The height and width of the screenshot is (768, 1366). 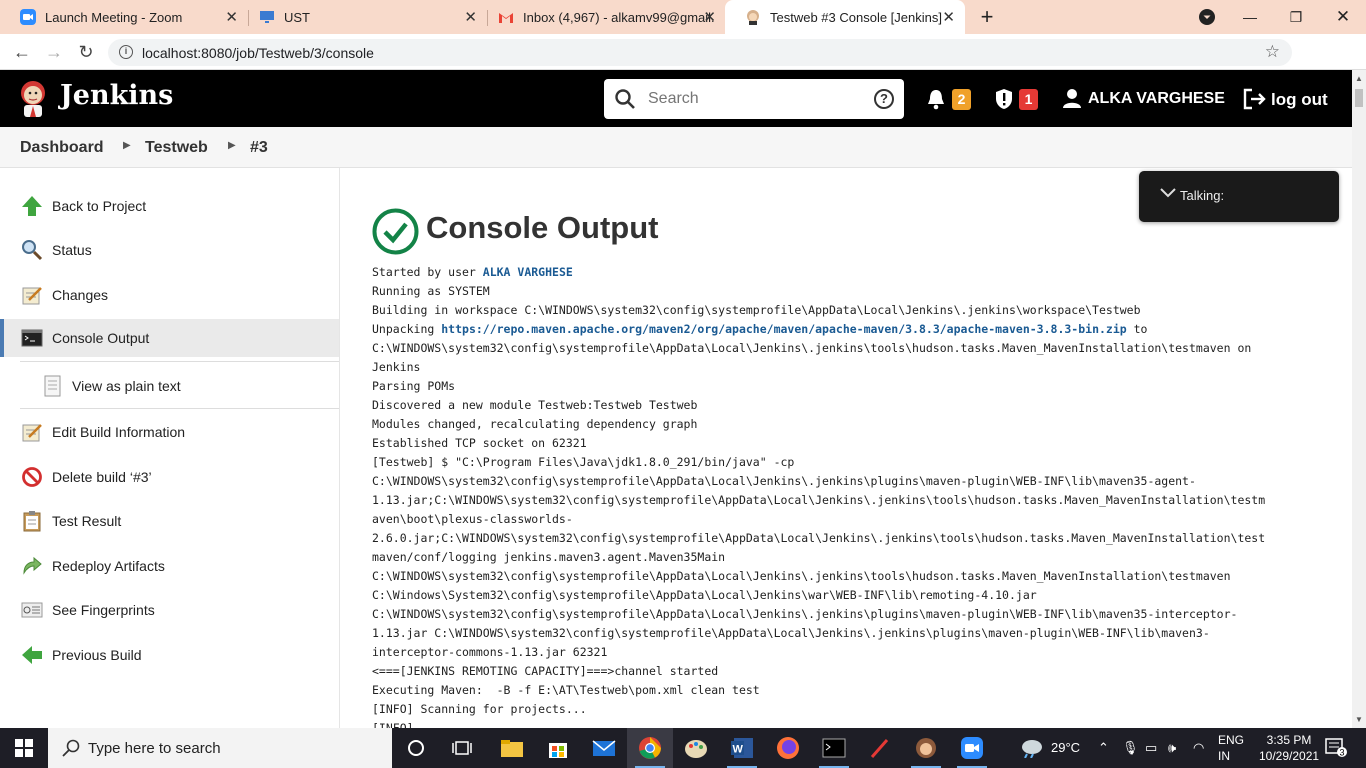 What do you see at coordinates (86, 52) in the screenshot?
I see `reload-icon: ↻` at bounding box center [86, 52].